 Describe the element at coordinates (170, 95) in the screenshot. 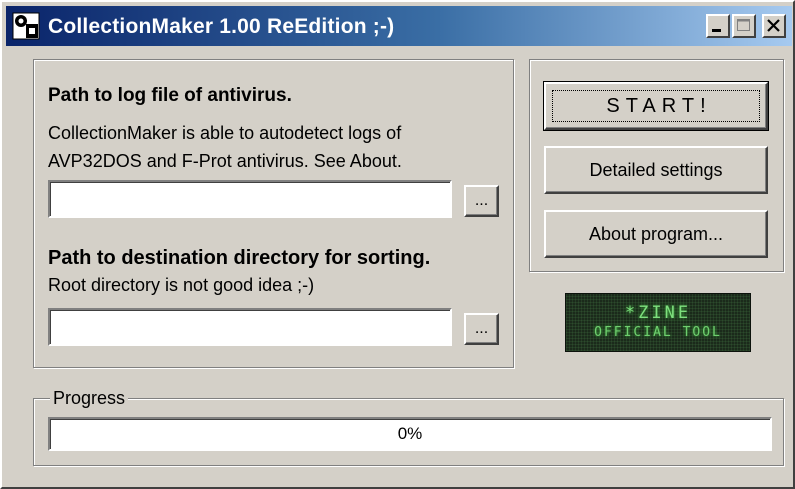

I see `log-path-heading: Path to log file of antivirus.` at that location.